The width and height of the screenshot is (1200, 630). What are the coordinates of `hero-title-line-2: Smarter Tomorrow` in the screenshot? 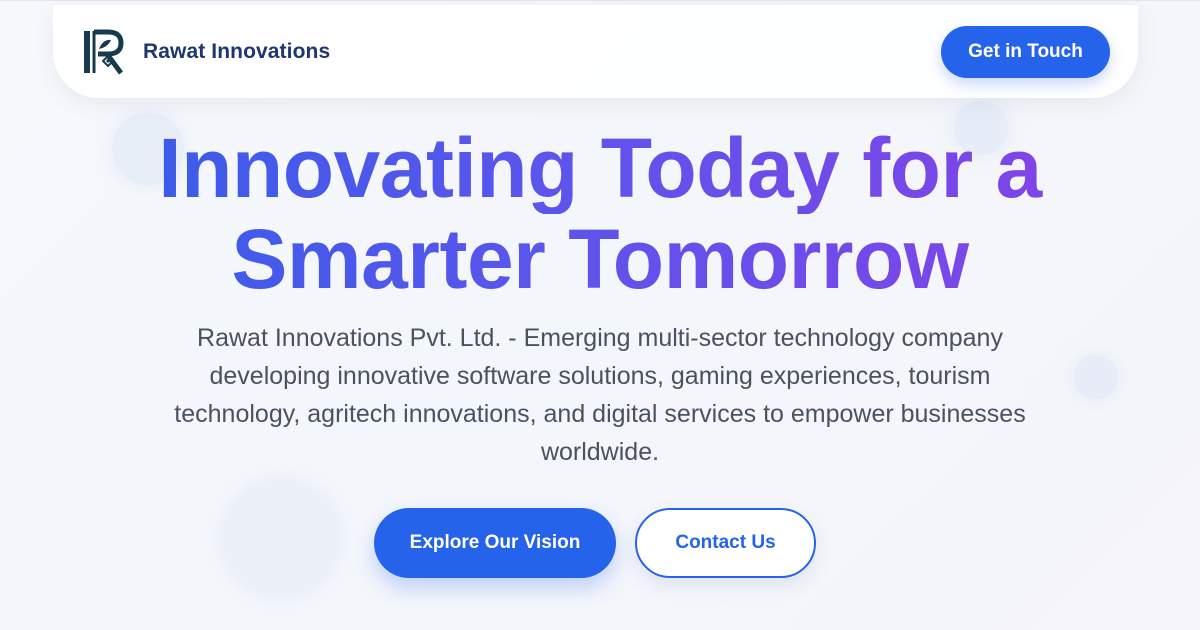 It's located at (600, 259).